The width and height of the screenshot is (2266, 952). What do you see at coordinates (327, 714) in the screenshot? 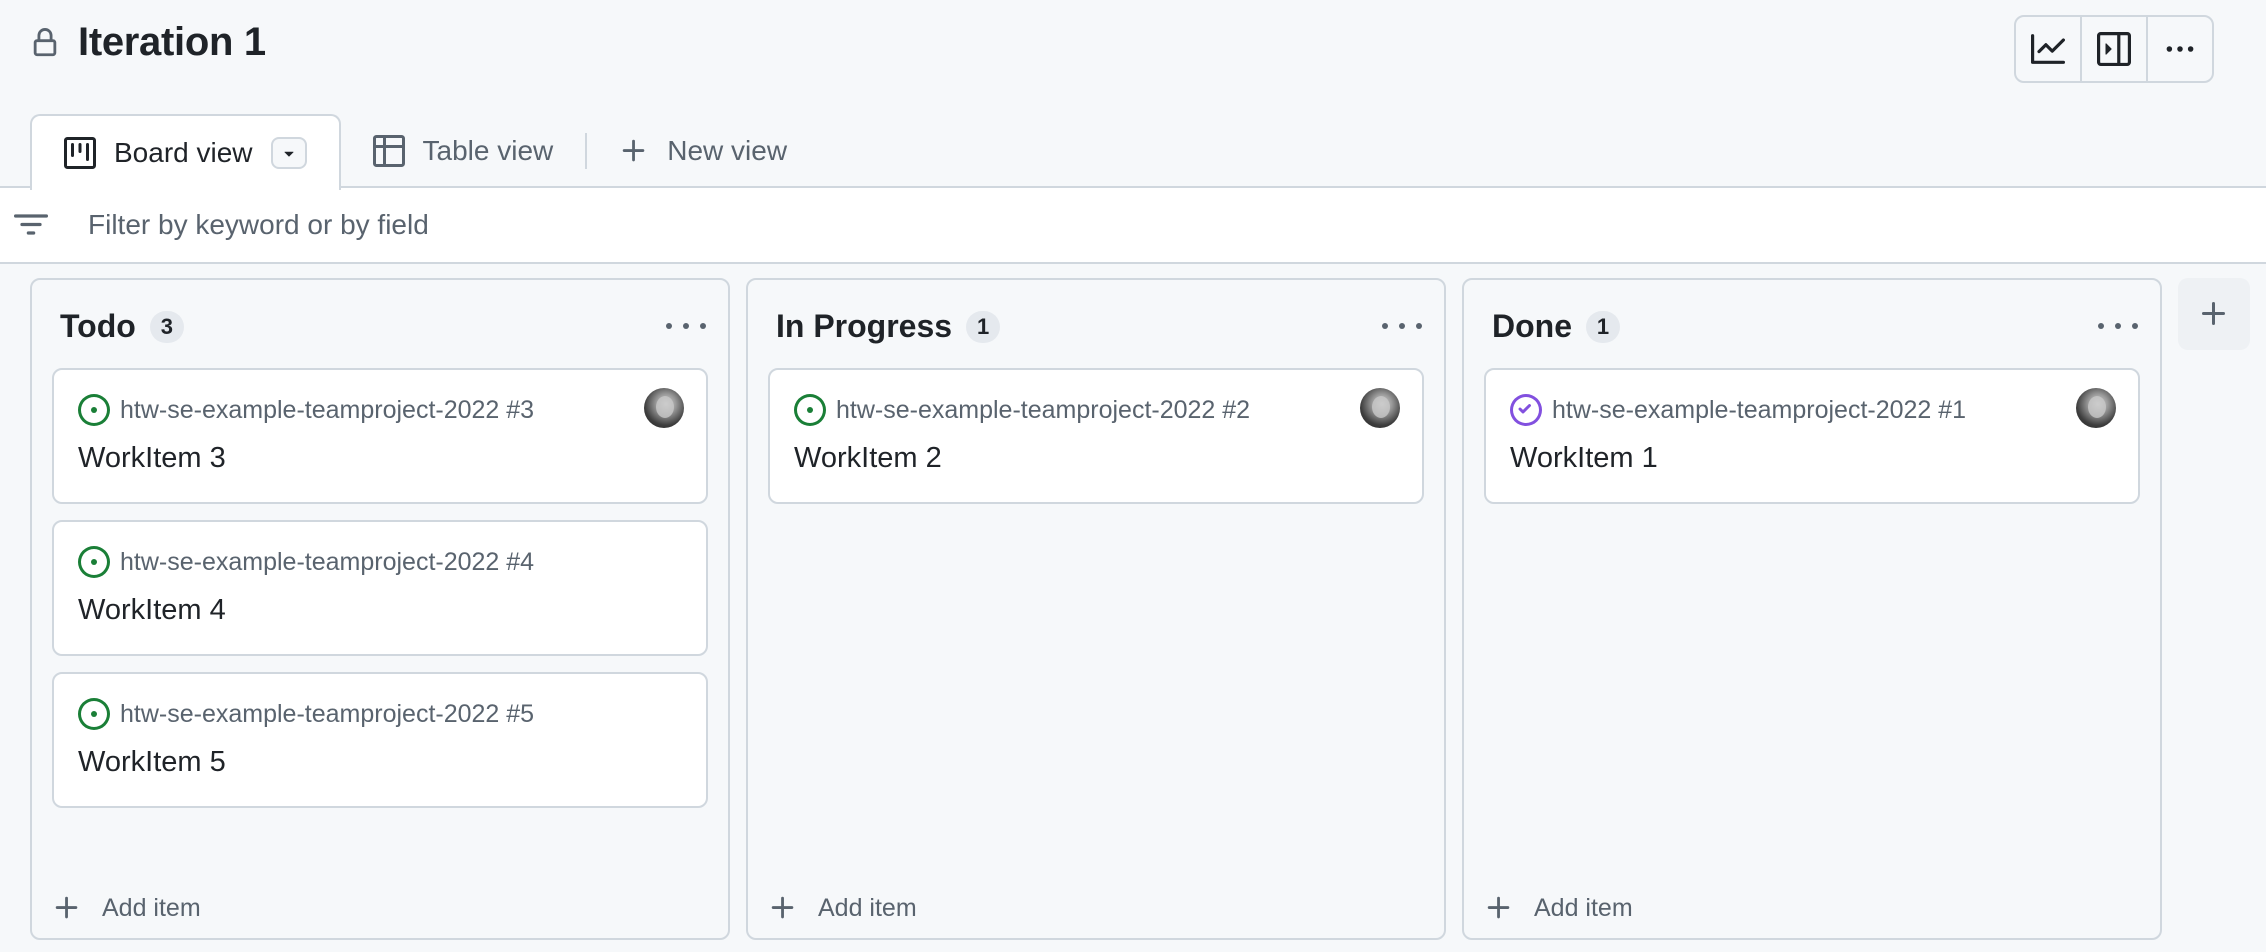
I see `item-ref-text: htw-se-example-teamproject-2022 #5` at bounding box center [327, 714].